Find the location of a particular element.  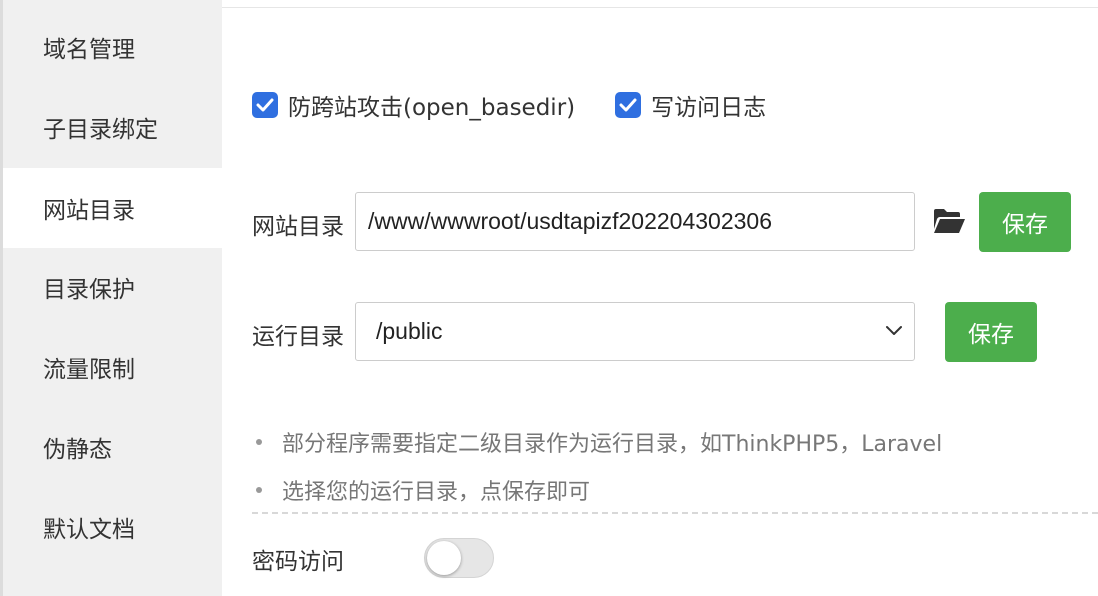

tip-text: 部分程序需要指定二级目录作为运行目录，如ThinkPHP5，Laravel is located at coordinates (612, 444).